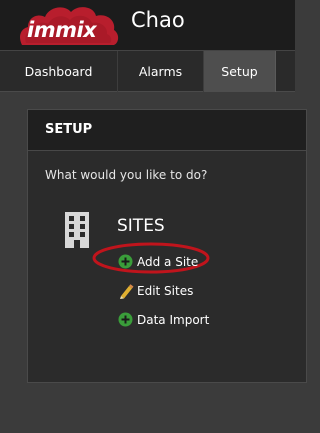 The image size is (320, 433). I want to click on top-header: immix Chao, so click(147, 25).